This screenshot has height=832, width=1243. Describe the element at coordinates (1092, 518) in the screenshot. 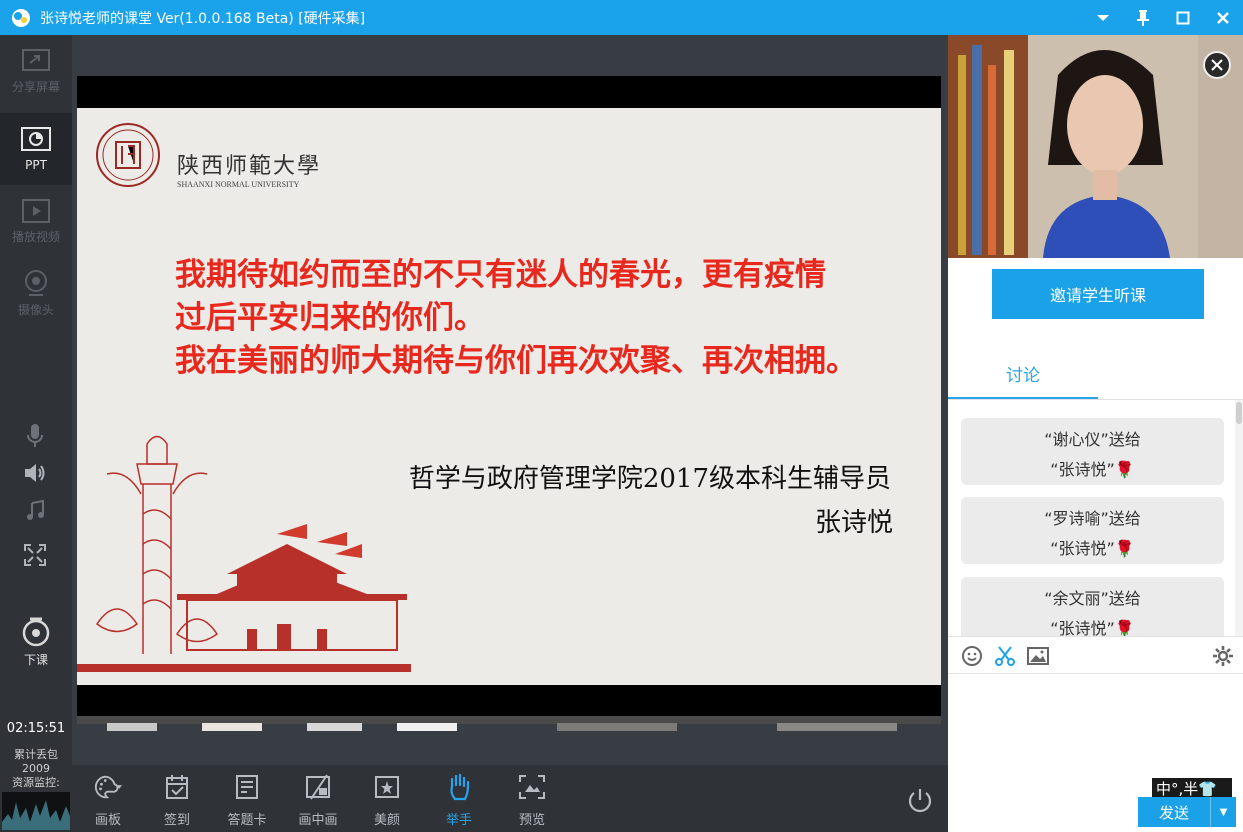

I see `message-line: “罗诗喻”送给` at that location.